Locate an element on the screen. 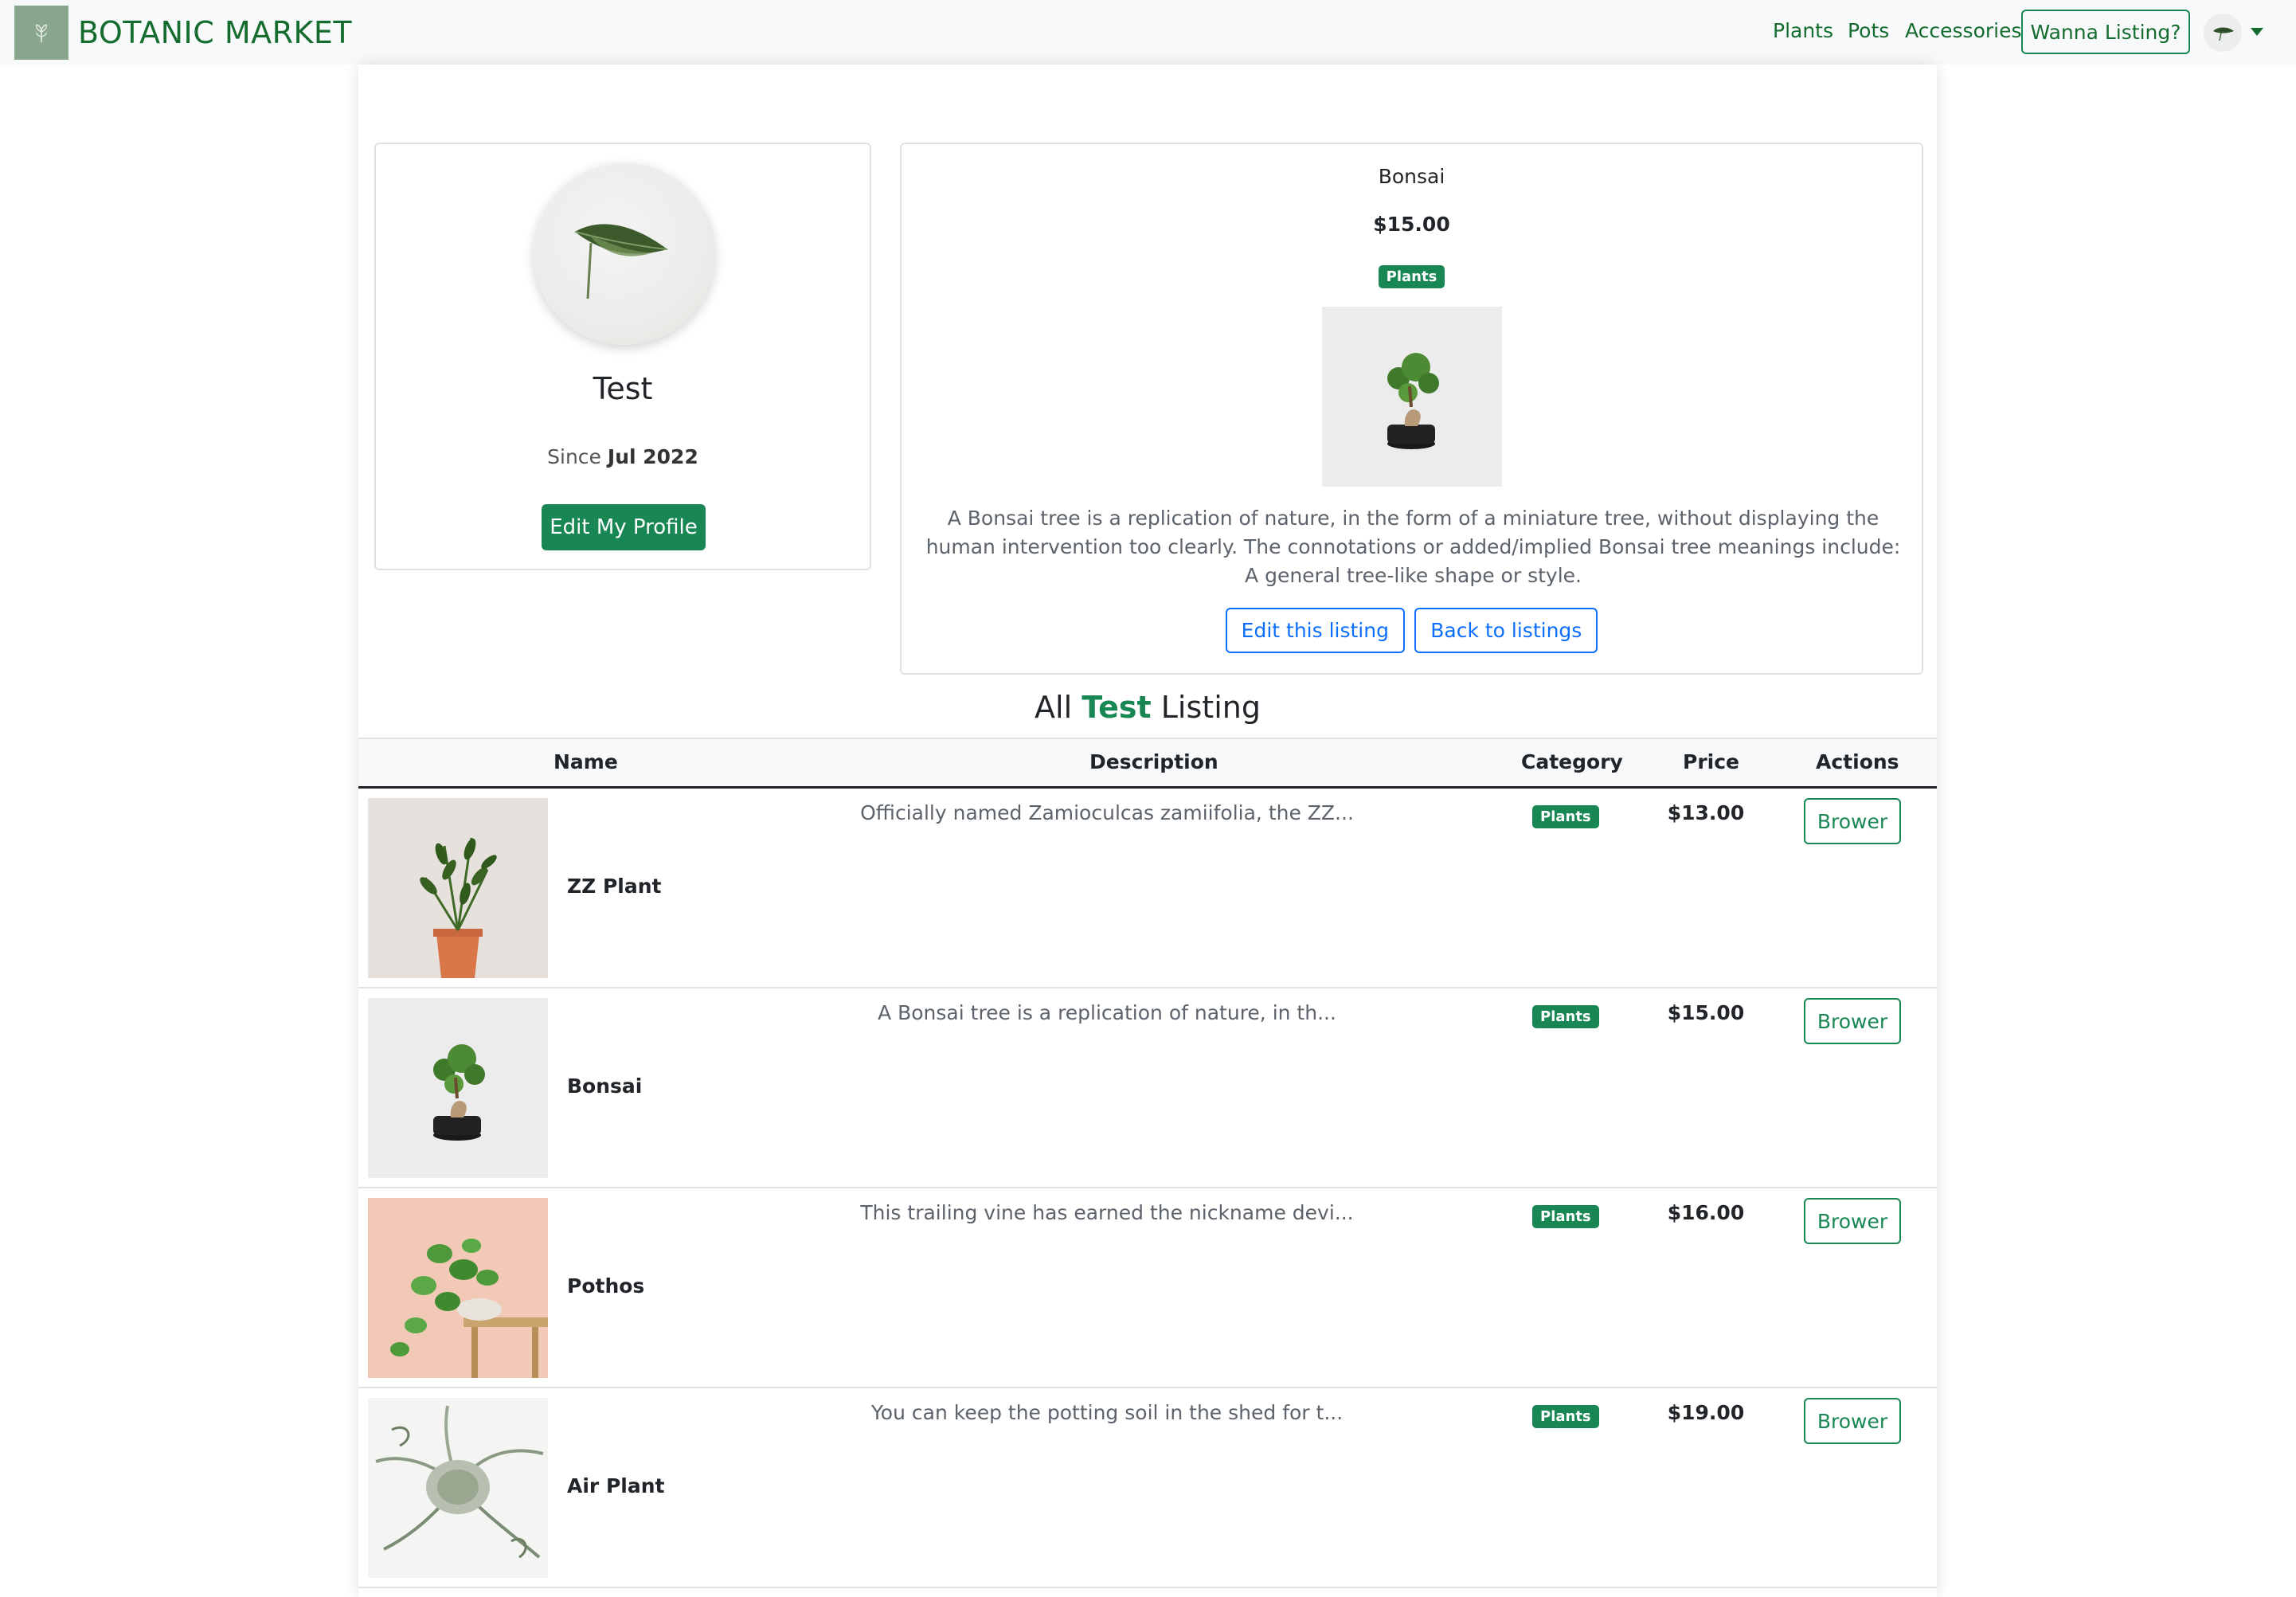  column-header-price: Price is located at coordinates (1711, 761).